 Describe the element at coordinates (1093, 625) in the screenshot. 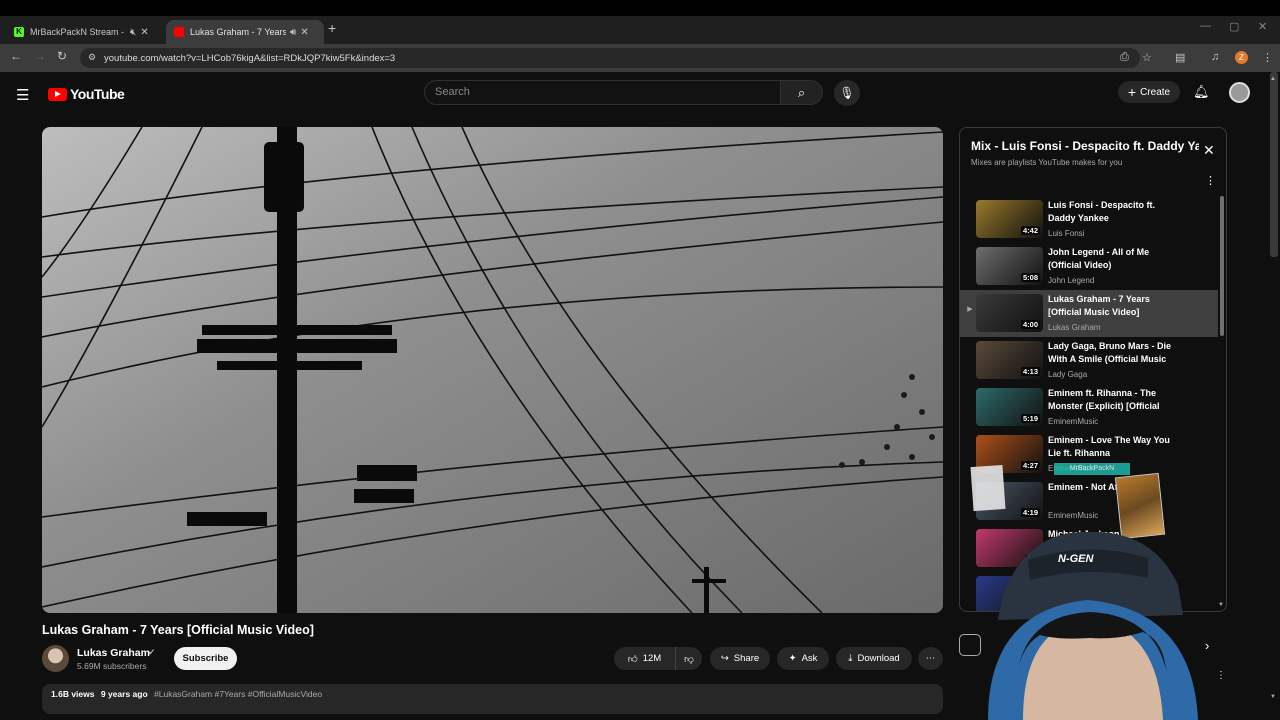

I see `webcam-image` at that location.